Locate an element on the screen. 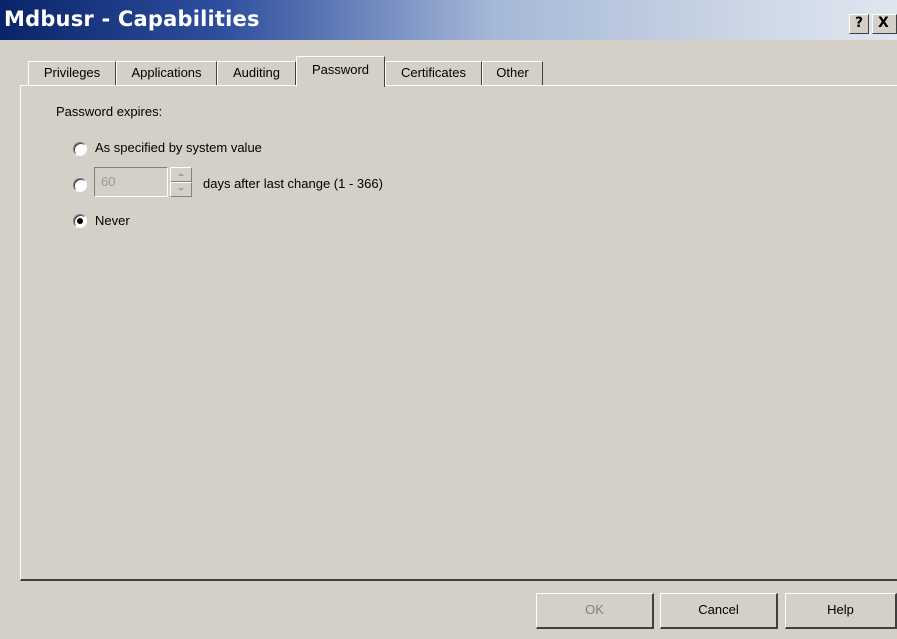 Image resolution: width=897 pixels, height=639 pixels. radio-system-value-label: As specified by system value is located at coordinates (178, 147).